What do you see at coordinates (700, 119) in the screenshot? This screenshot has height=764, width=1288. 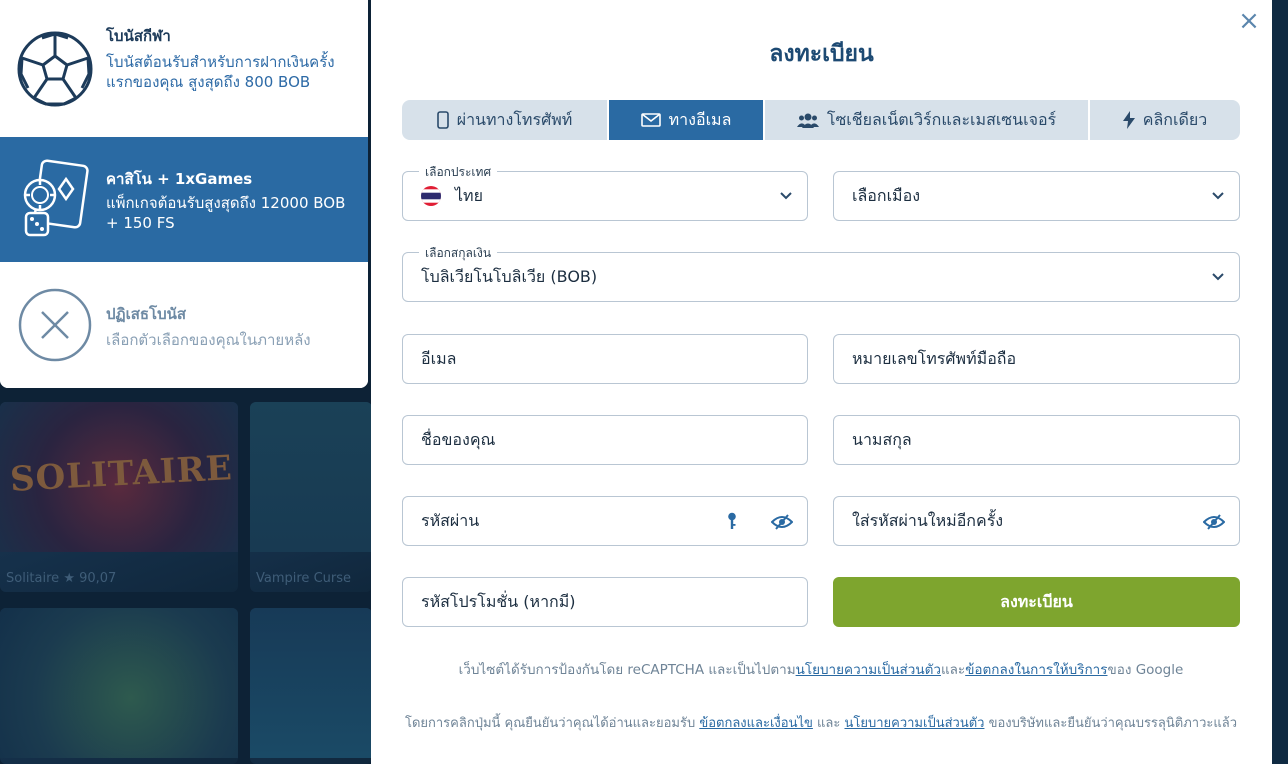 I see `tab-label: ทางอีเมล` at bounding box center [700, 119].